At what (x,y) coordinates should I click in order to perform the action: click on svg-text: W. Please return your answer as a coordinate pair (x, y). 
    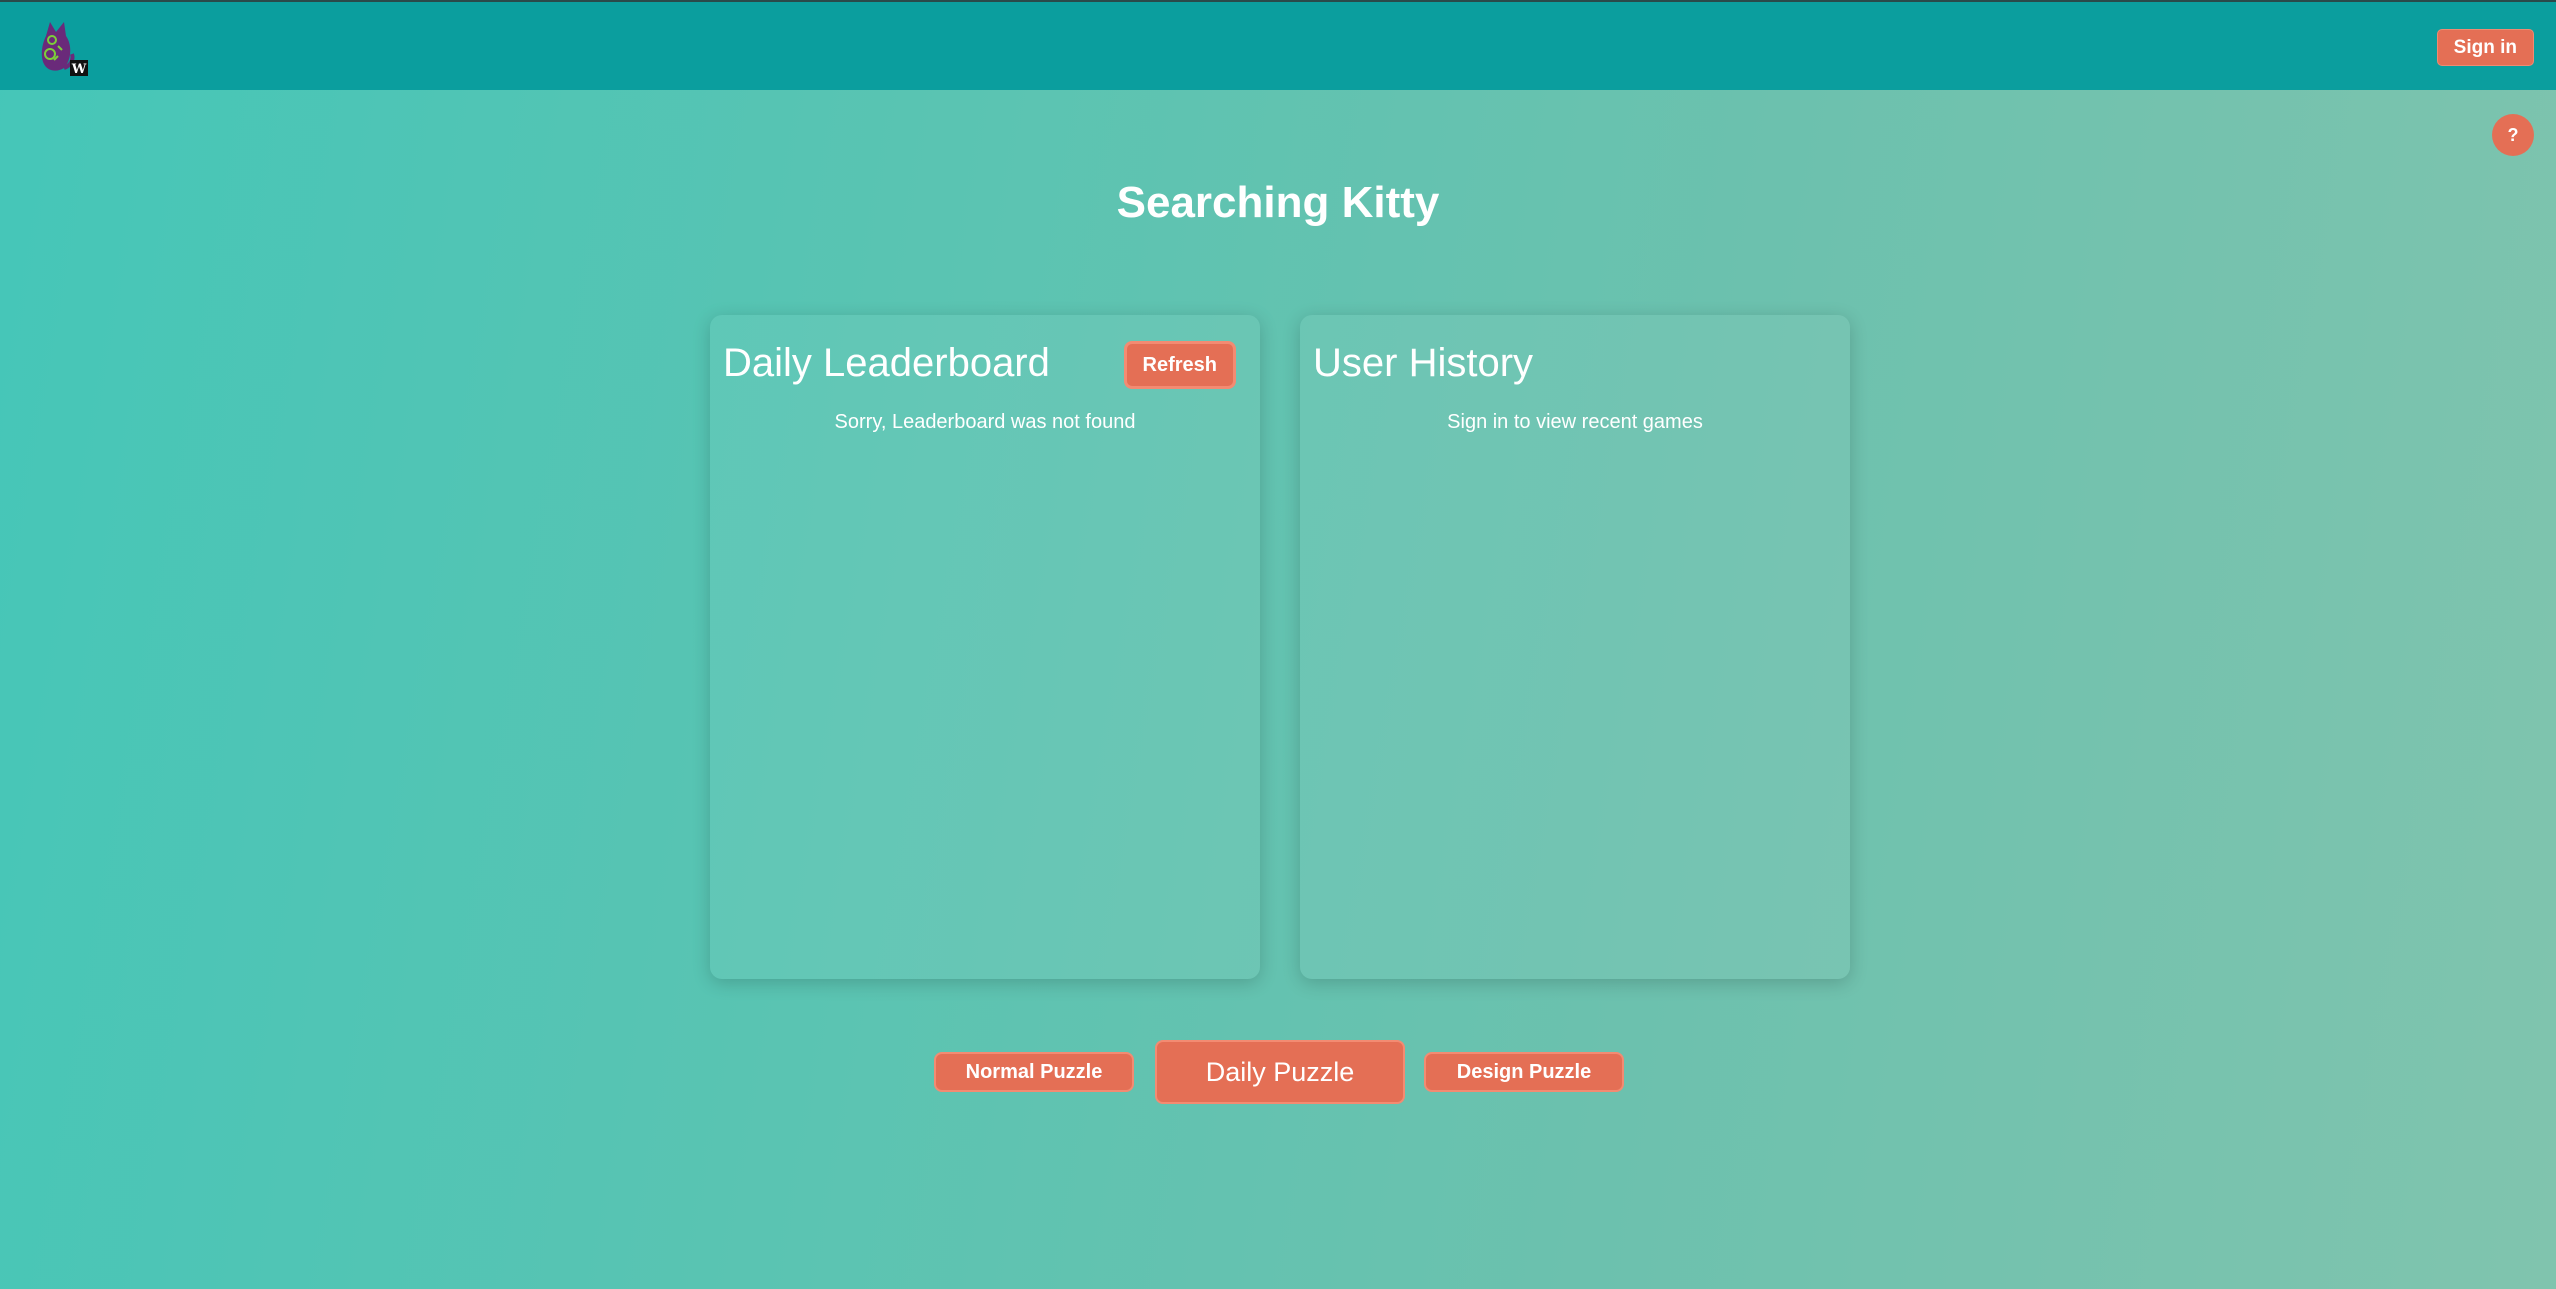
    Looking at the image, I should click on (79, 69).